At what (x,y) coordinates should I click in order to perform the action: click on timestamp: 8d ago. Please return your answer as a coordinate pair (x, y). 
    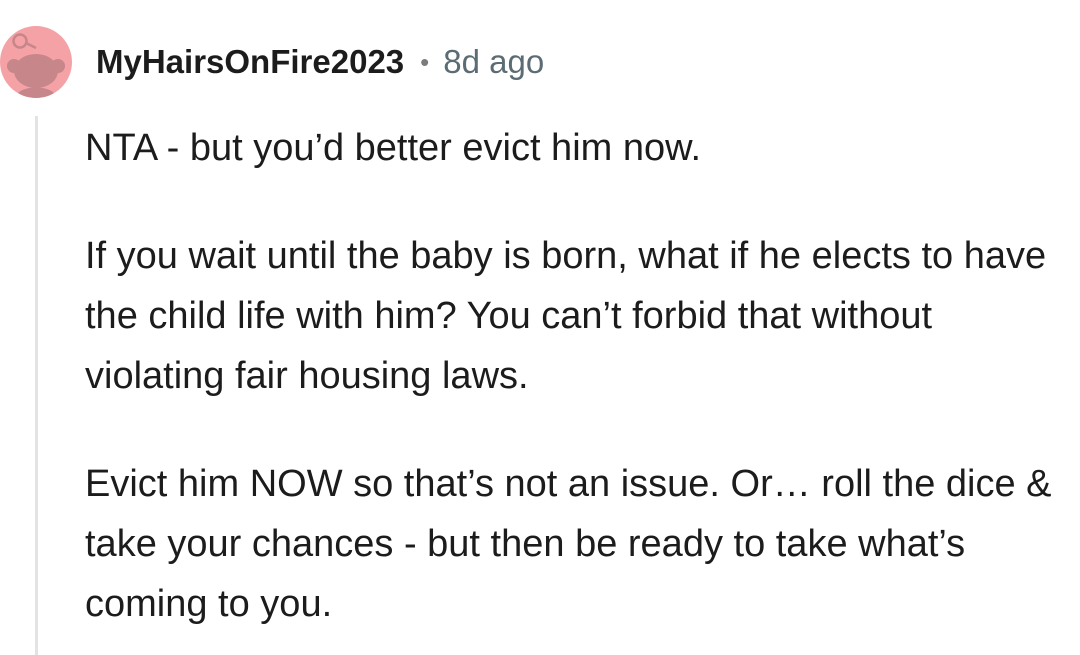
    Looking at the image, I should click on (493, 62).